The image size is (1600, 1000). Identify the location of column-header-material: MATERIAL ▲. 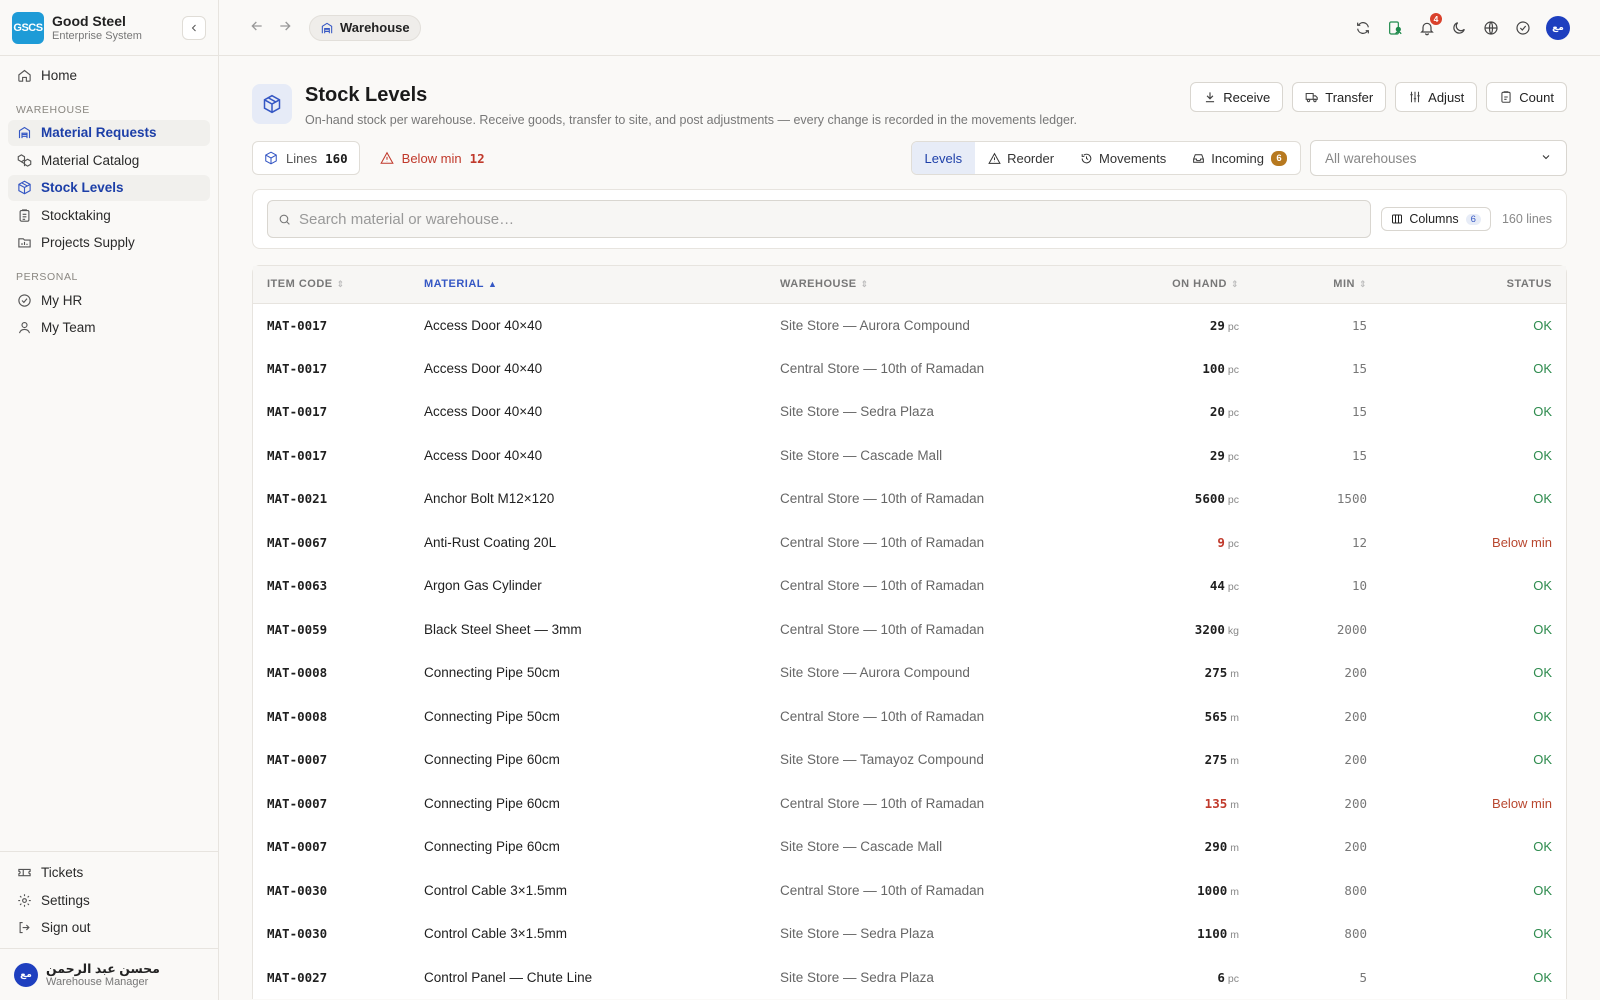
(588, 285).